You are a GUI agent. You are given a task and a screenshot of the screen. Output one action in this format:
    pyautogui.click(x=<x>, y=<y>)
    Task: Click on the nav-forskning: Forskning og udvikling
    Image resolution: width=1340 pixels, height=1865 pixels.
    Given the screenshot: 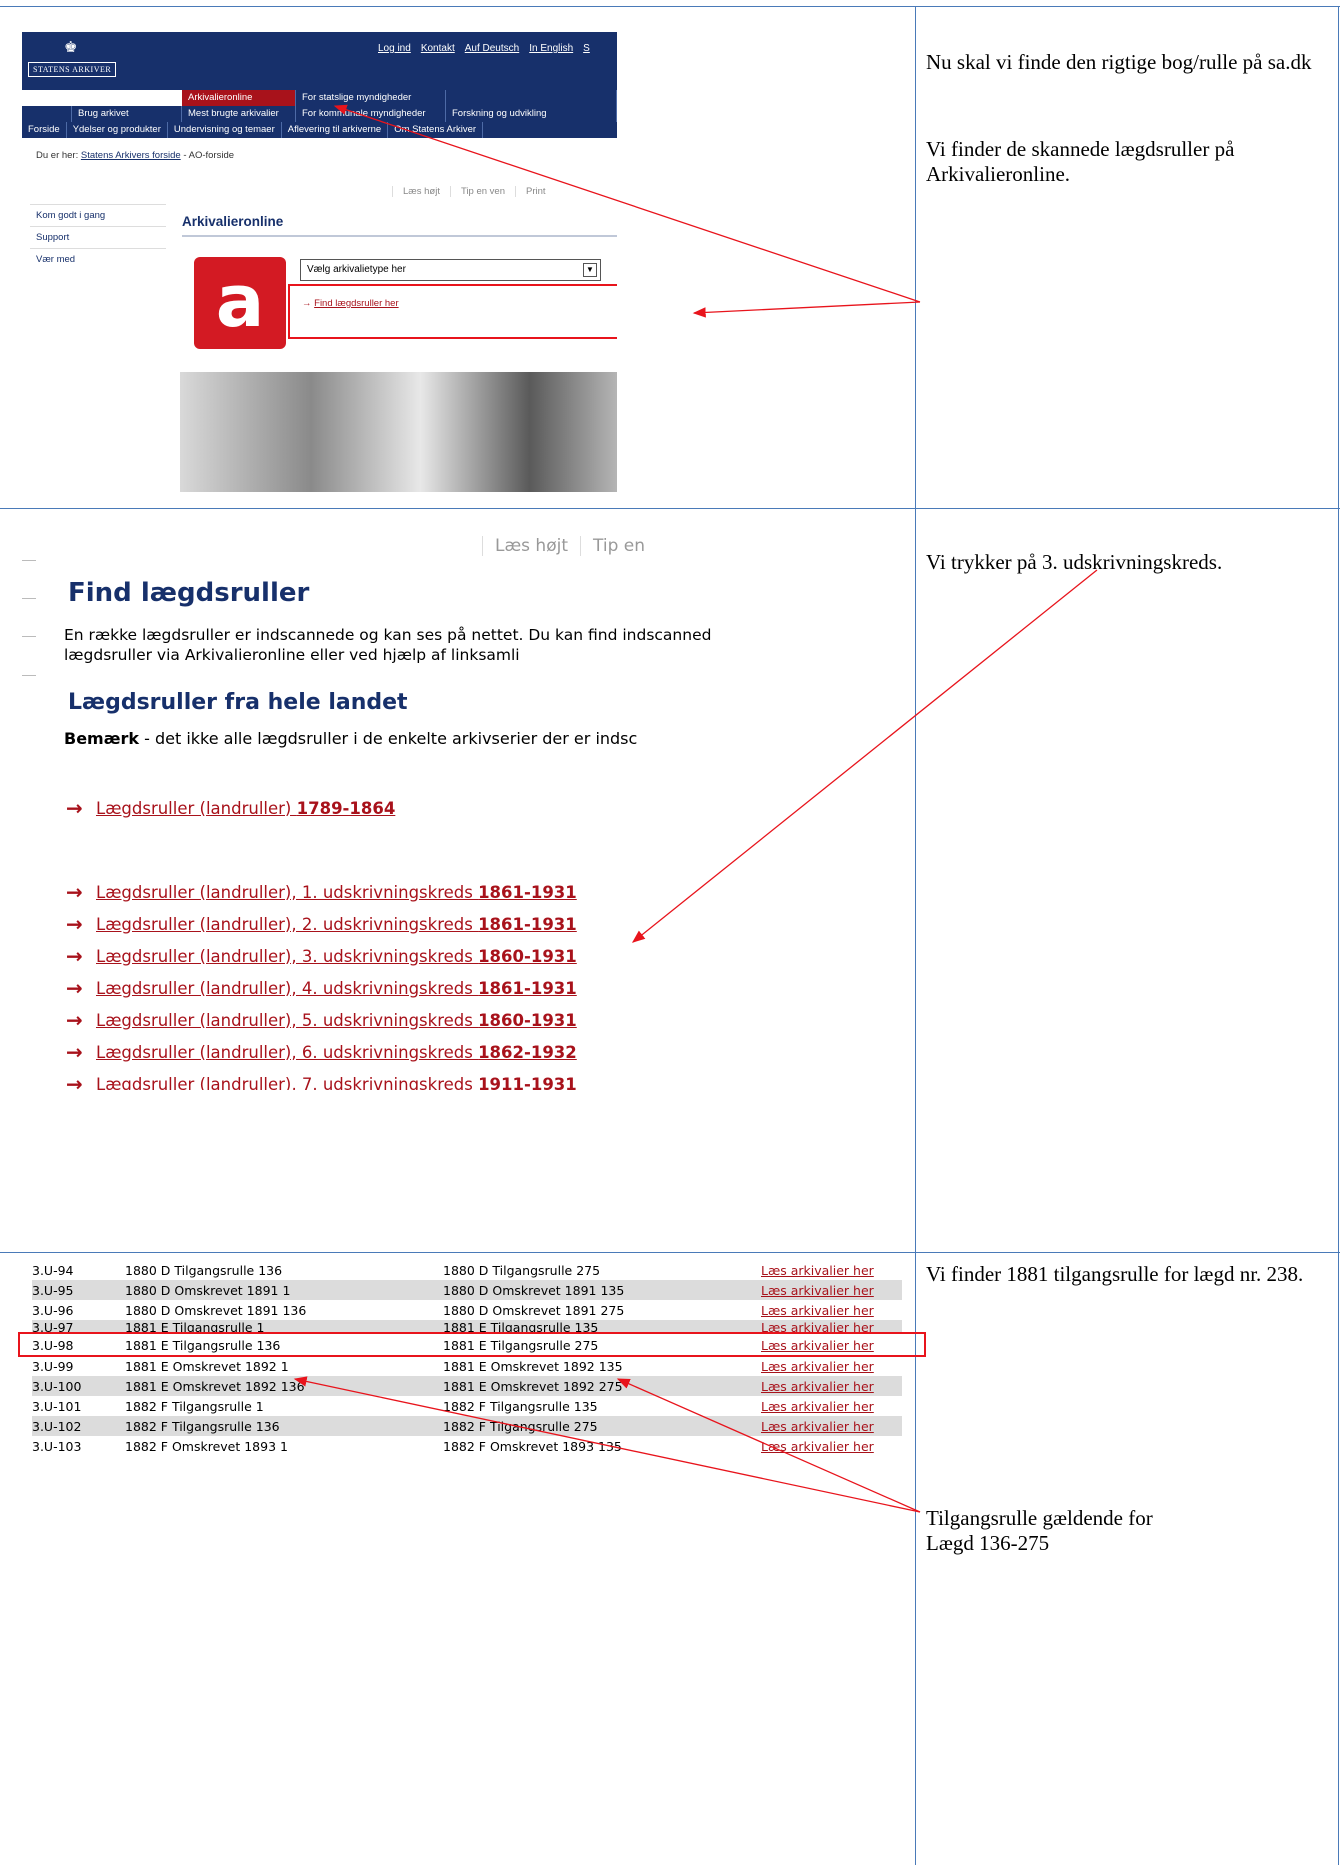 What is the action you would take?
    pyautogui.click(x=531, y=114)
    